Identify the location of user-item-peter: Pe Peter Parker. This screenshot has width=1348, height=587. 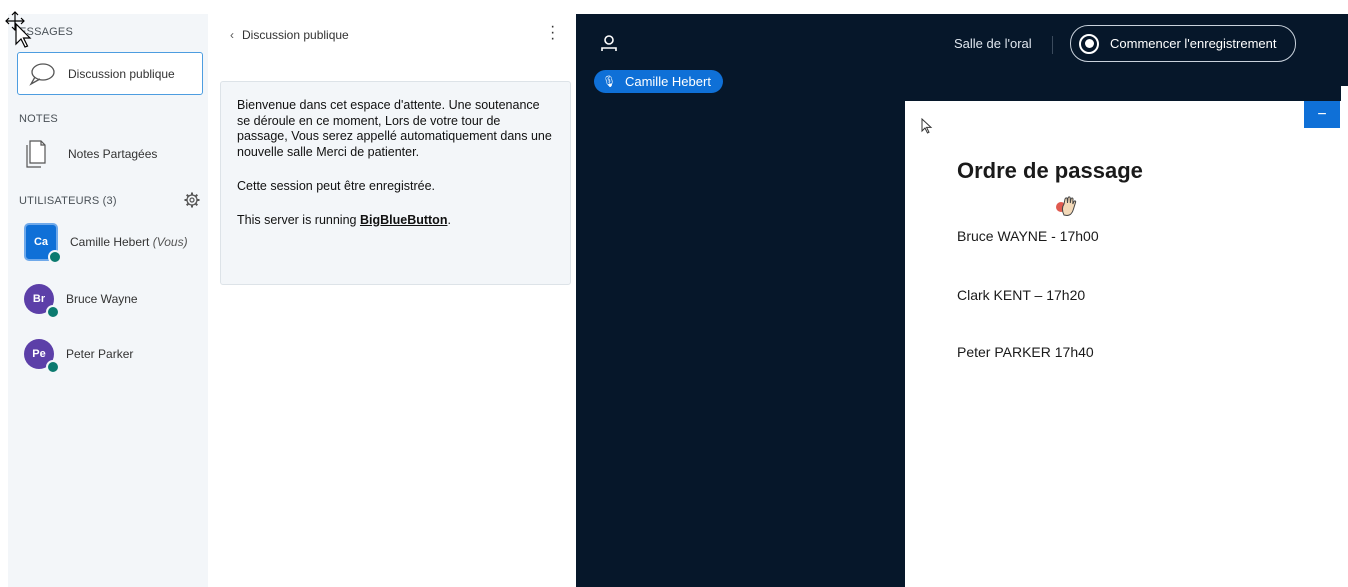
(79, 356).